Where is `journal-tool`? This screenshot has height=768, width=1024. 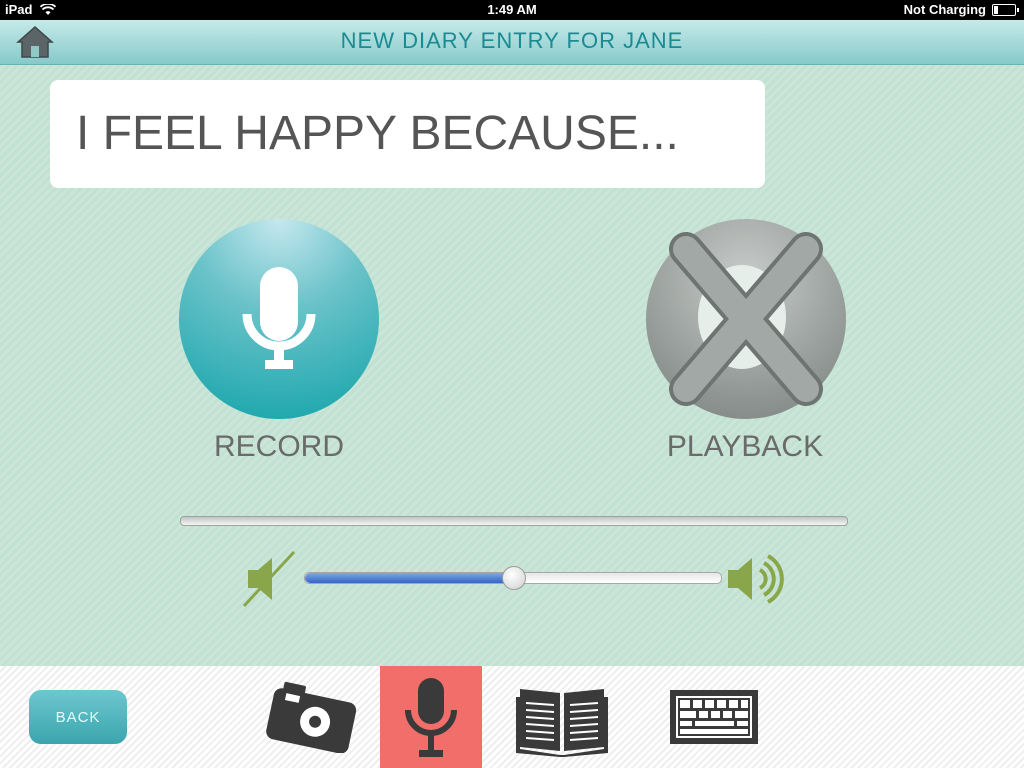 journal-tool is located at coordinates (562, 717).